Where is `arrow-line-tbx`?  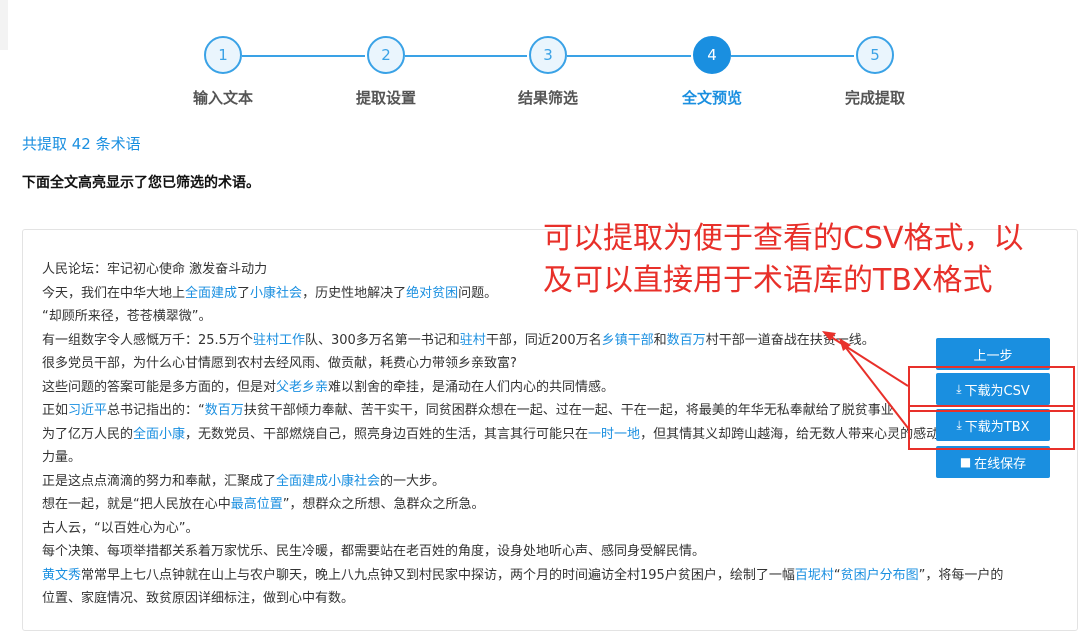 arrow-line-tbx is located at coordinates (875, 386).